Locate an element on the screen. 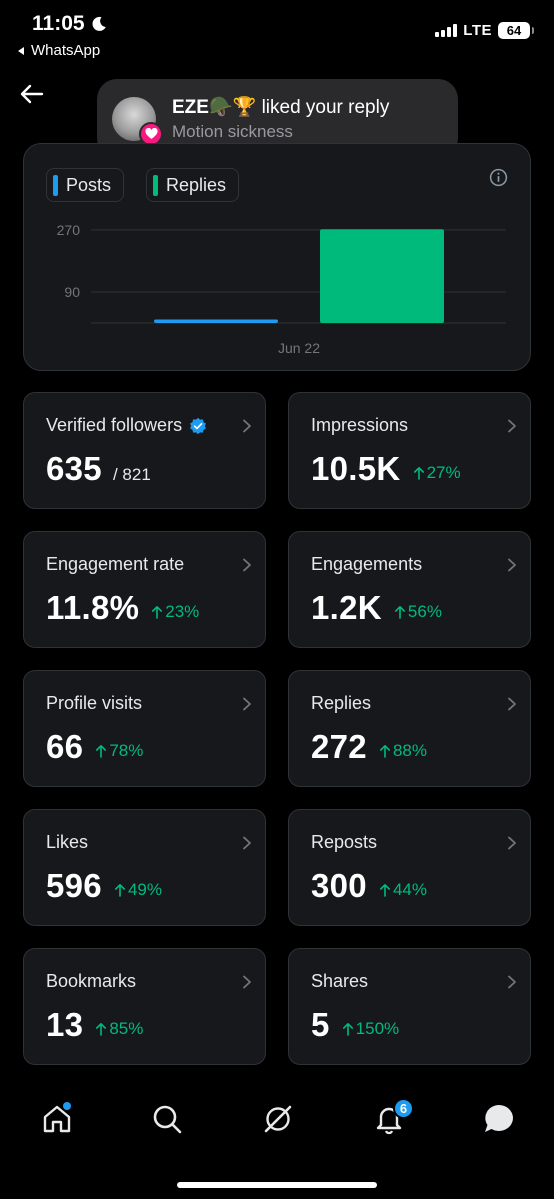  metric-value: 11.8% 23% is located at coordinates (122, 608).